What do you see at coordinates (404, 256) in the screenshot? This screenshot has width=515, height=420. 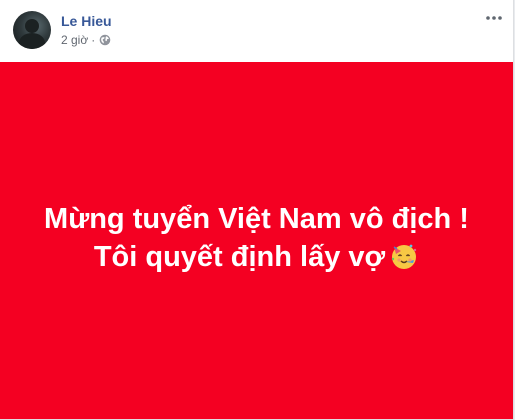 I see `partying-face-emoji-icon` at bounding box center [404, 256].